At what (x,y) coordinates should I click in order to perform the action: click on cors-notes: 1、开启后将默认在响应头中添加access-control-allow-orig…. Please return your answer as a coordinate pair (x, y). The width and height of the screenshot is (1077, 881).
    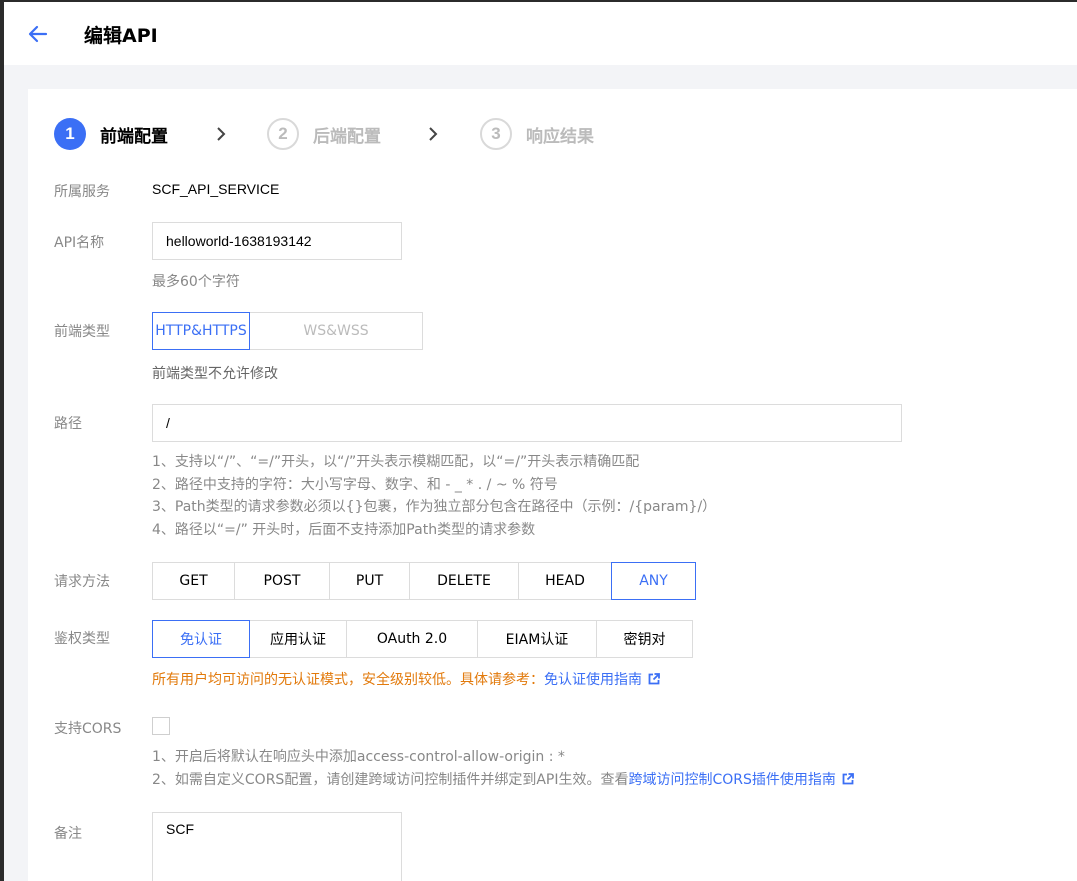
    Looking at the image, I should click on (503, 768).